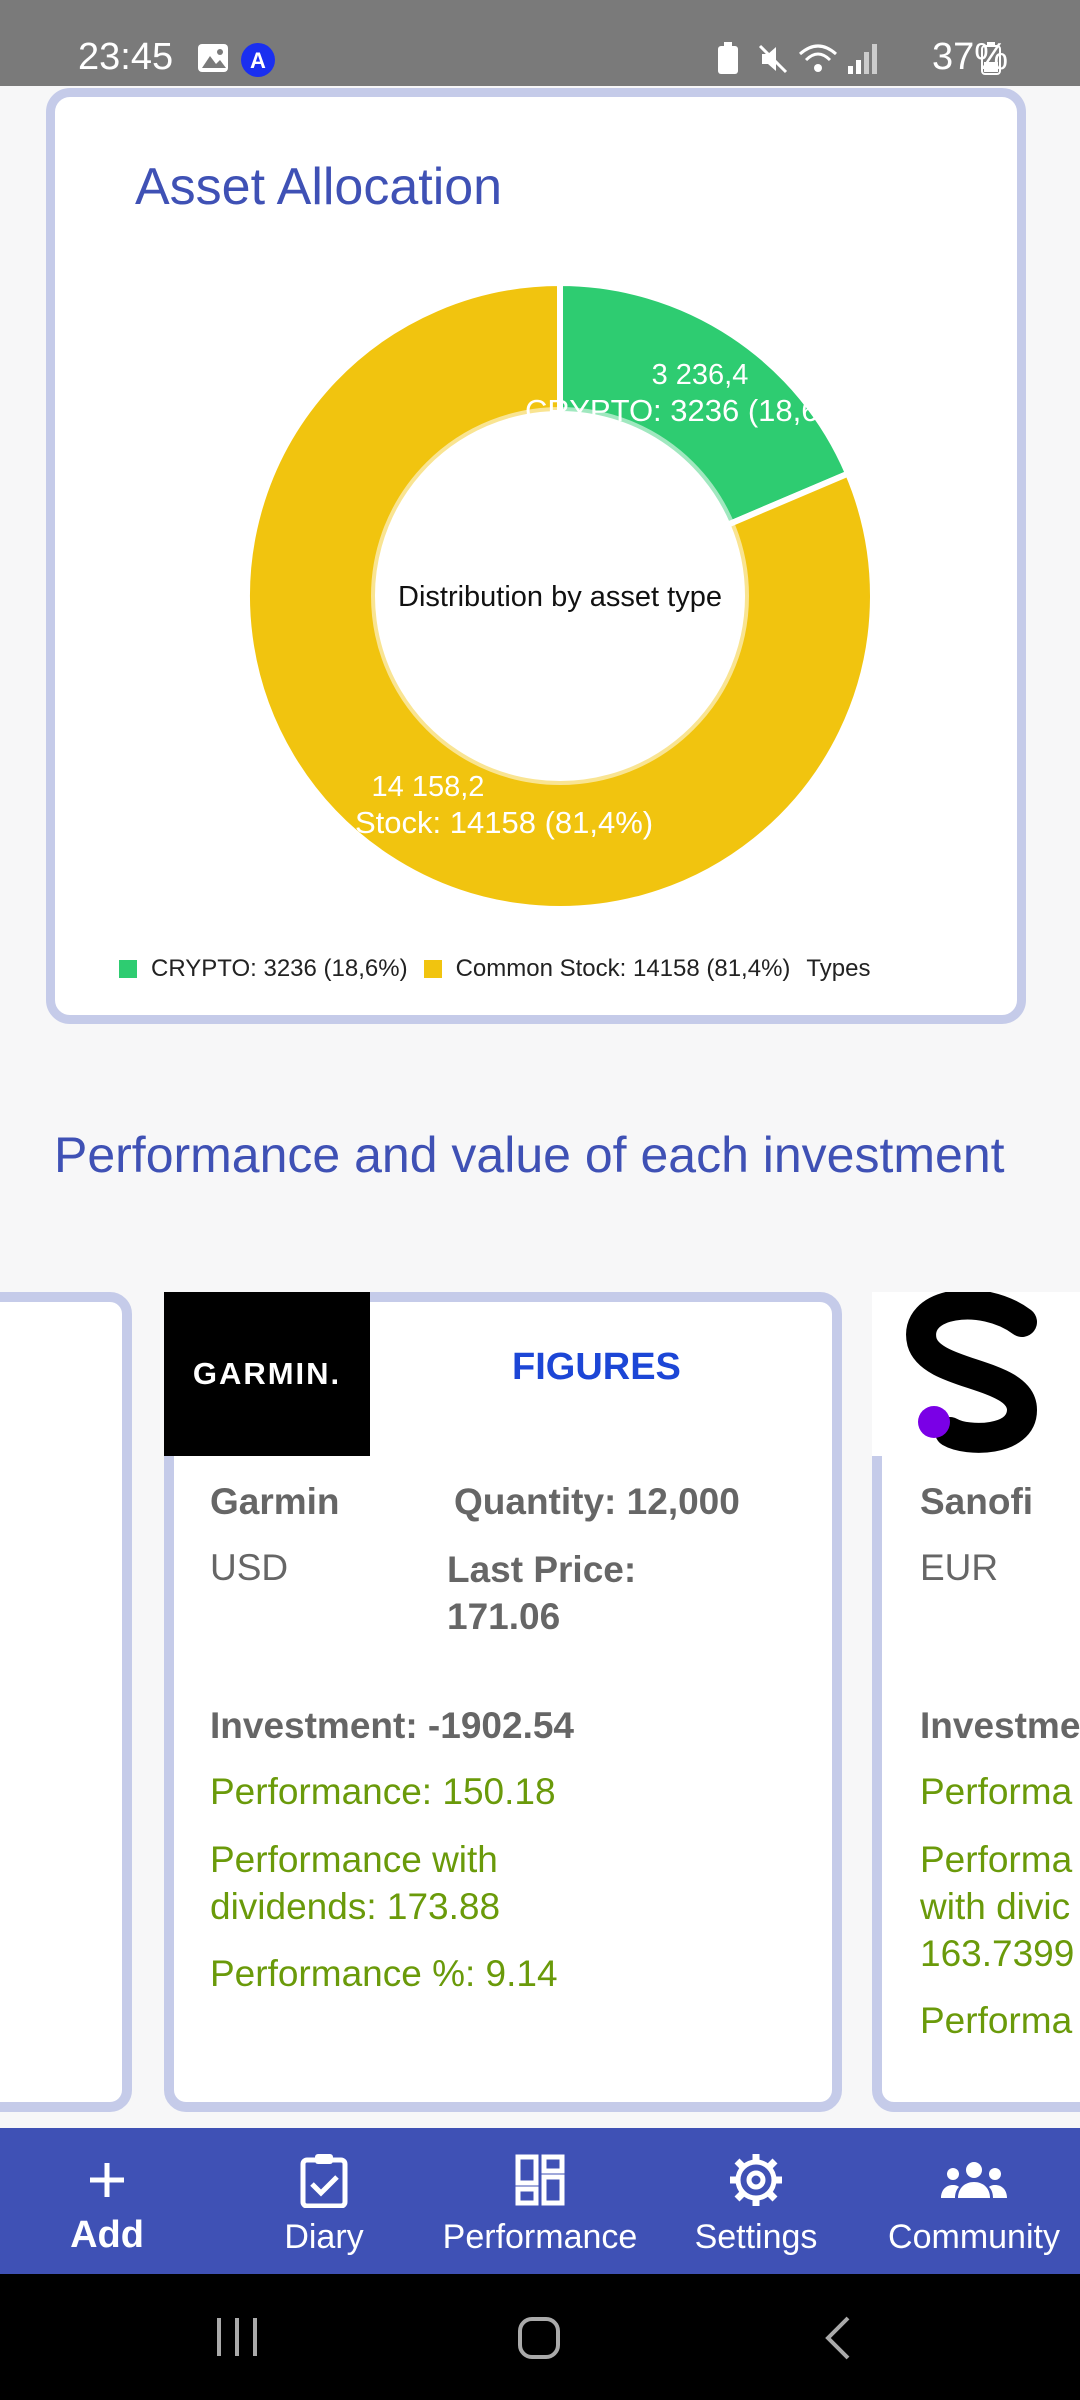 This screenshot has height=2400, width=1080. I want to click on last-price-value: 171.06, so click(504, 1616).